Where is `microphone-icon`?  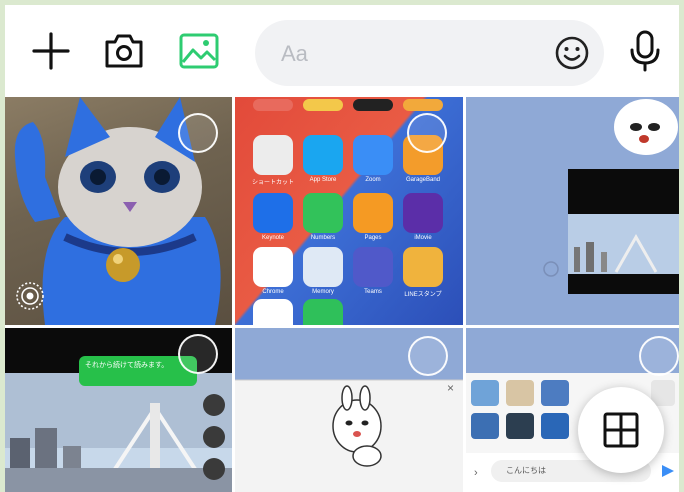 microphone-icon is located at coordinates (645, 51).